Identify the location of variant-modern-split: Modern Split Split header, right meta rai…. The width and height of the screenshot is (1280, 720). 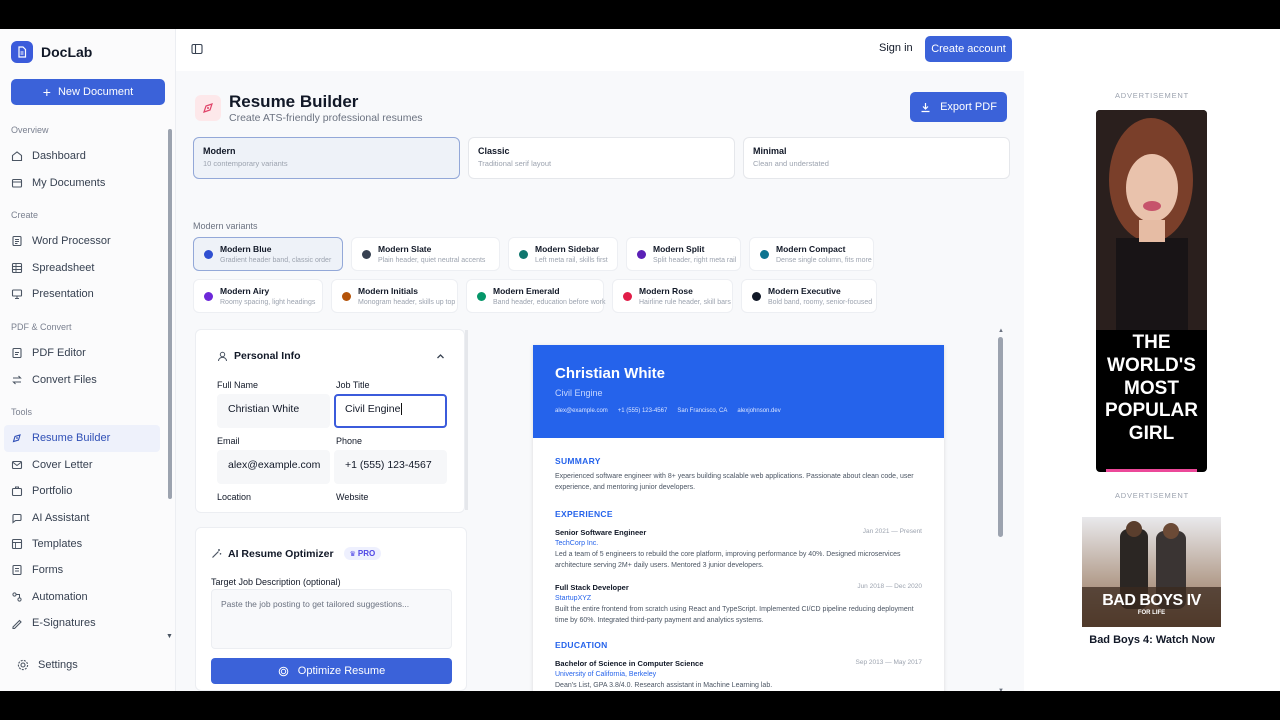
(683, 254).